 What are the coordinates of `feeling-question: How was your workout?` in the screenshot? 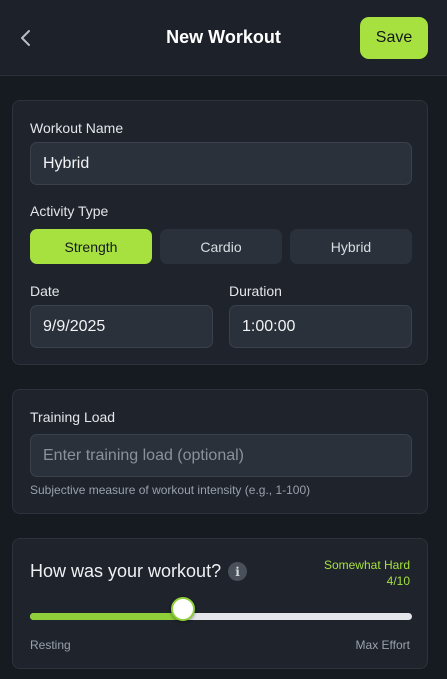 It's located at (126, 571).